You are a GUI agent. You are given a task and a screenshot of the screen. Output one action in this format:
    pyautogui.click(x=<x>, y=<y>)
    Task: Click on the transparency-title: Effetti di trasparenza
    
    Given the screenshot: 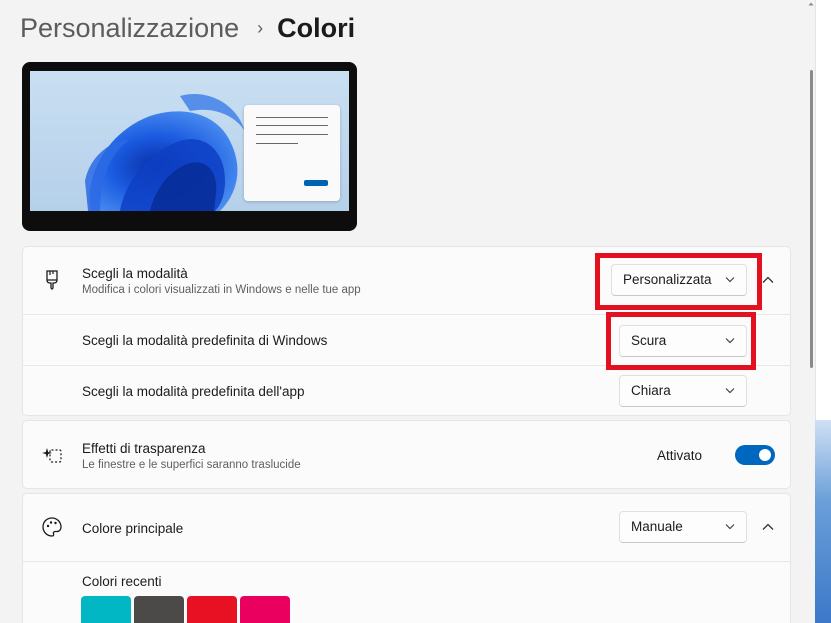 What is the action you would take?
    pyautogui.click(x=144, y=448)
    